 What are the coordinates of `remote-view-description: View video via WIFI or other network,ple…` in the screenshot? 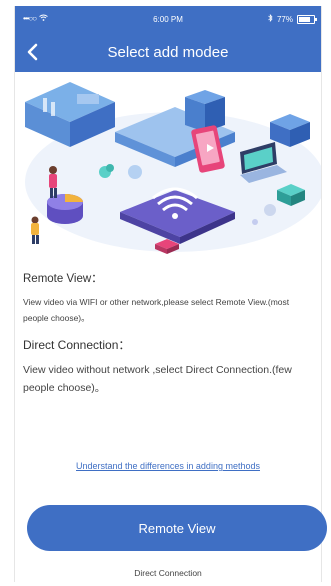 It's located at (156, 310).